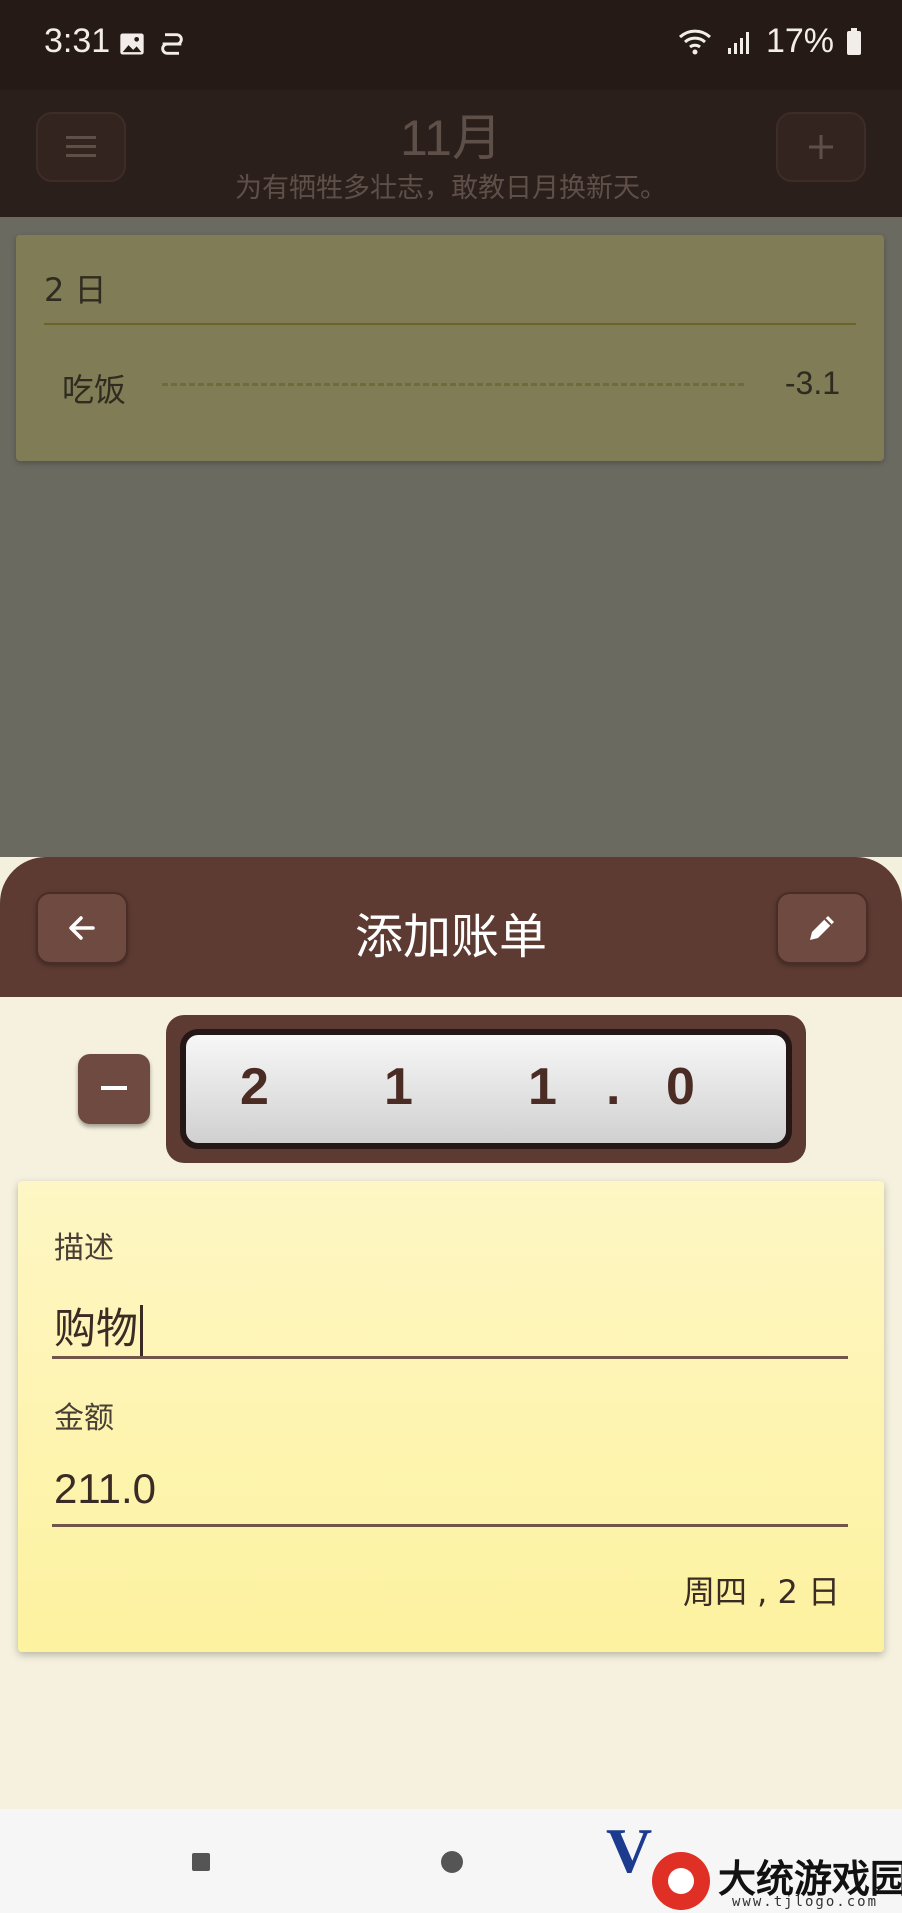 The width and height of the screenshot is (902, 1913). I want to click on day-title: 2 日, so click(75, 290).